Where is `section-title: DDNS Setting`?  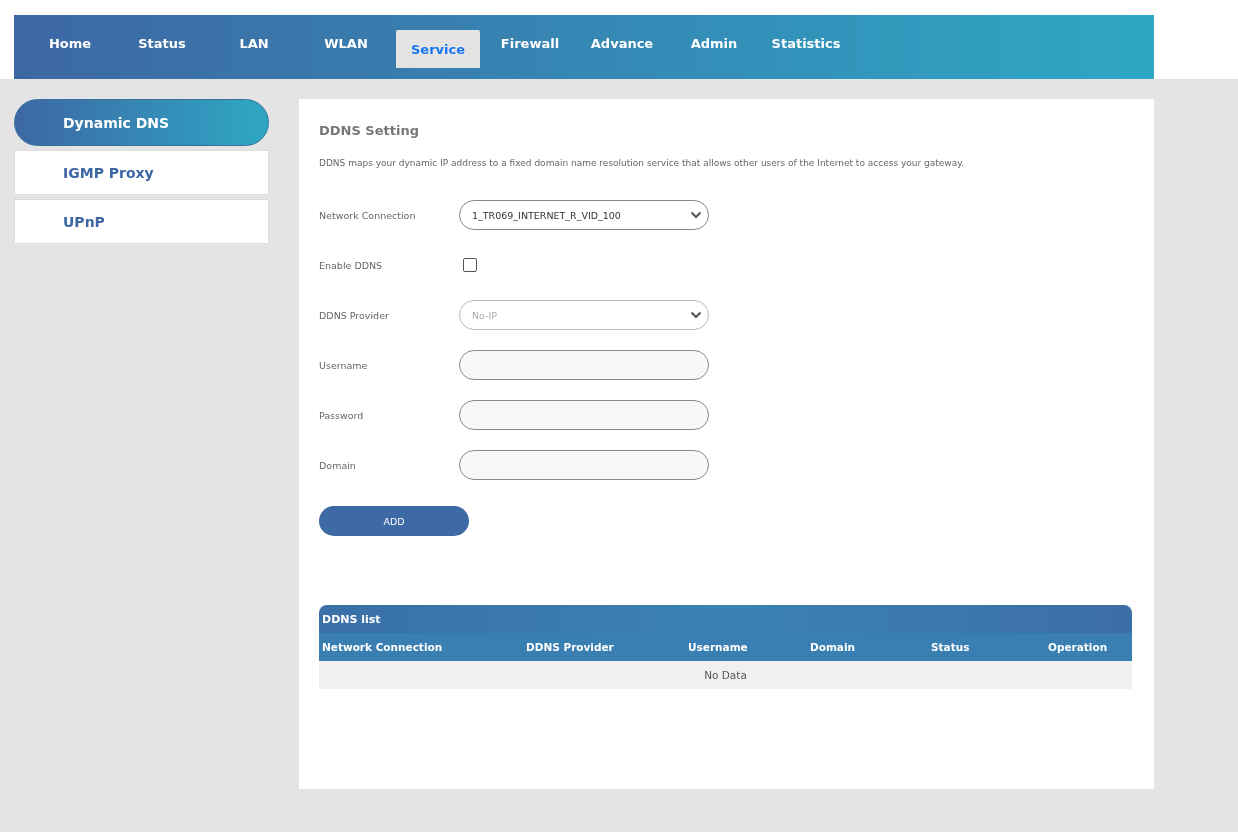
section-title: DDNS Setting is located at coordinates (369, 130).